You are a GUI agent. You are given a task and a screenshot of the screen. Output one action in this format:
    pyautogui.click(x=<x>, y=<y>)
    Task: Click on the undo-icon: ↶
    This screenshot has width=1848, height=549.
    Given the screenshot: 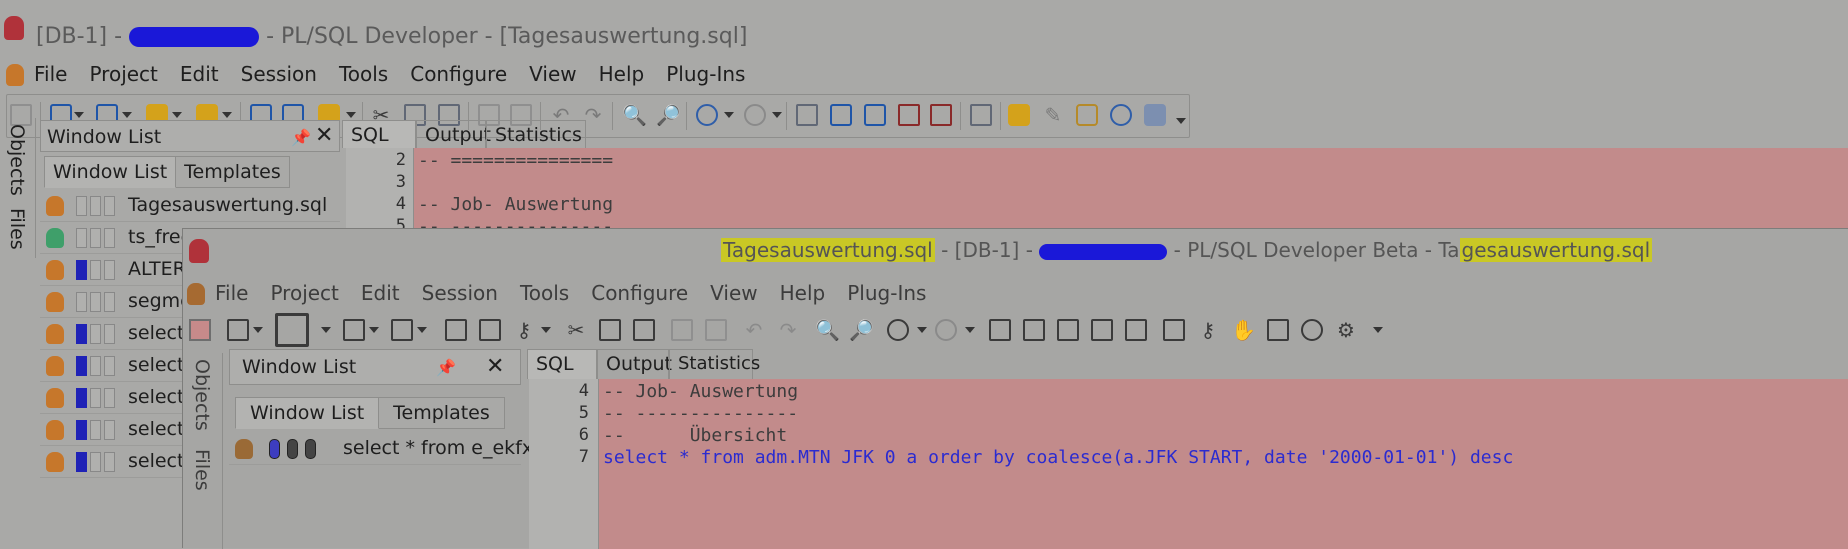 What is the action you would take?
    pyautogui.click(x=754, y=330)
    